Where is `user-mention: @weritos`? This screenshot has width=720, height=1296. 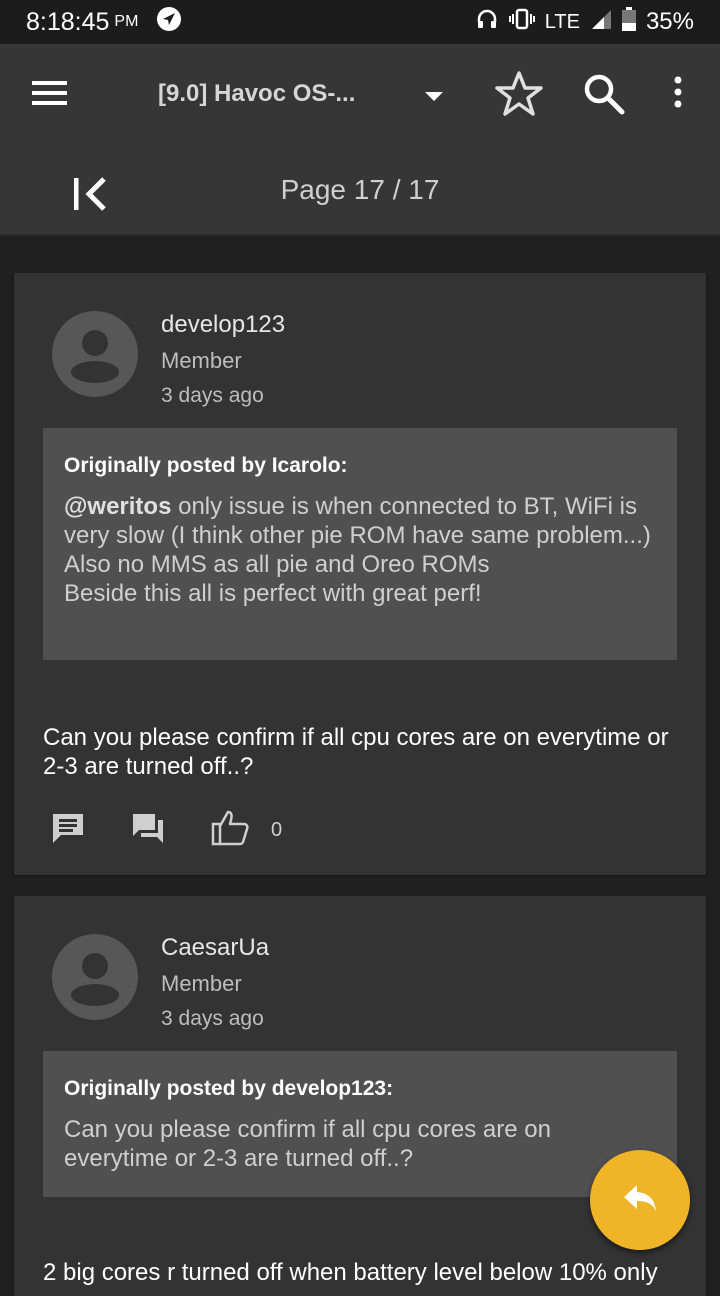 user-mention: @weritos is located at coordinates (117, 506).